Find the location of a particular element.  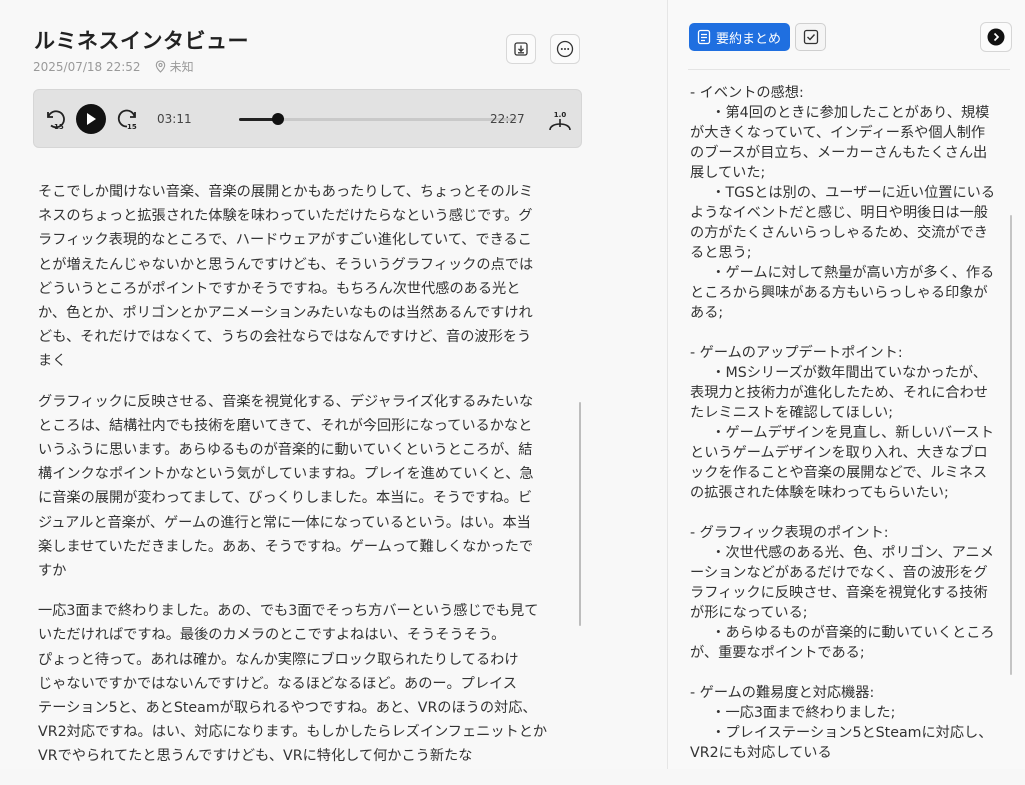

play-icon is located at coordinates (91, 119).